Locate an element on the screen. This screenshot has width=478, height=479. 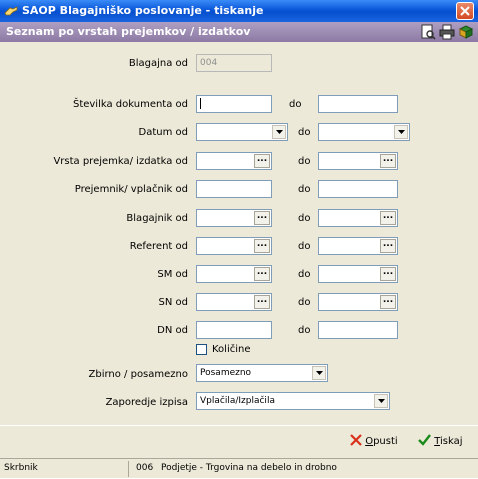
prejemnik-label: Prejemnik/ vplačnik od is located at coordinates (131, 189).